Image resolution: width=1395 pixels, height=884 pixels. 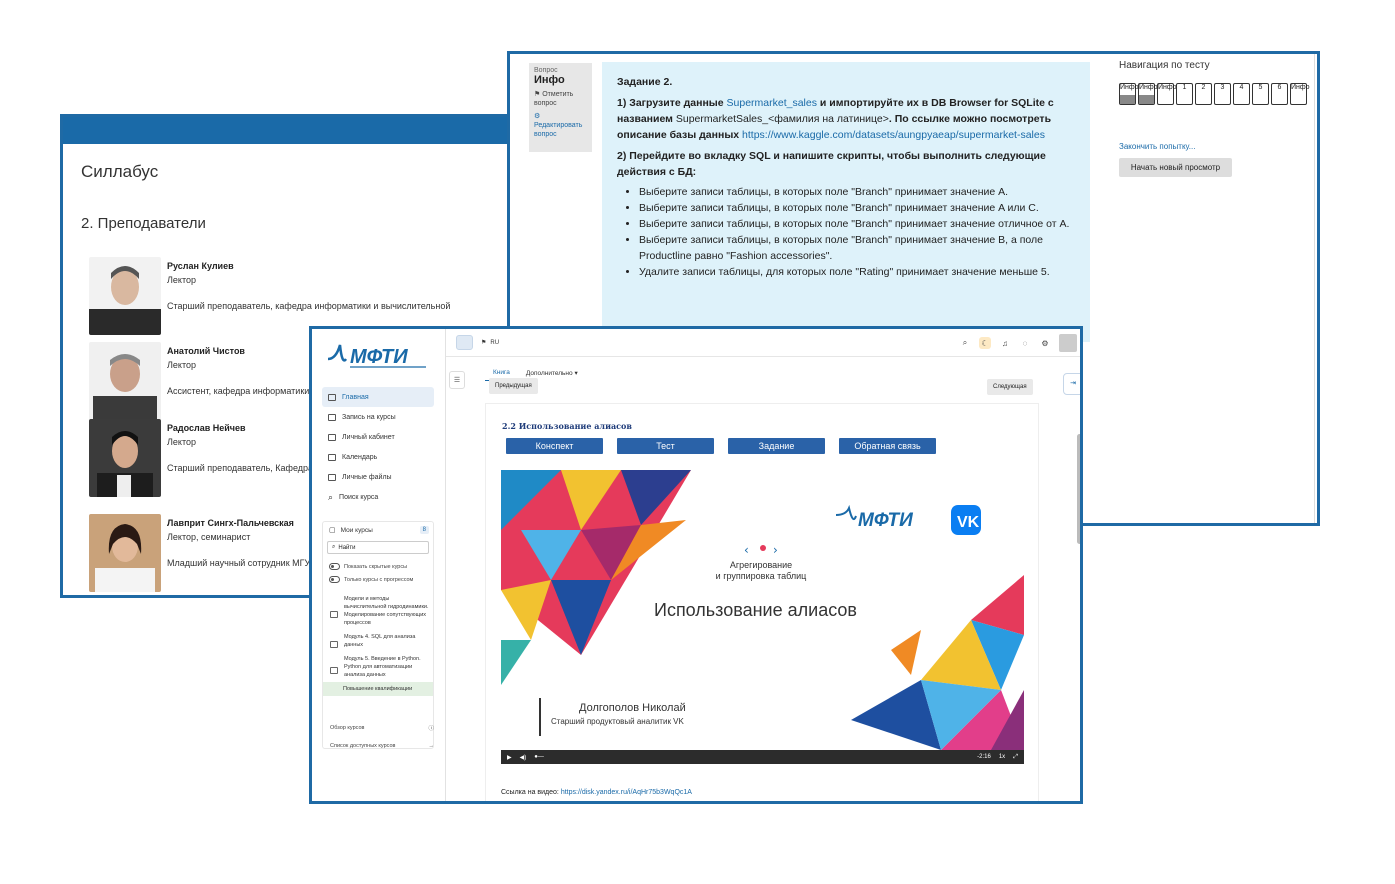 I want to click on sidebar-item-label: Личные файлы, so click(x=367, y=477).